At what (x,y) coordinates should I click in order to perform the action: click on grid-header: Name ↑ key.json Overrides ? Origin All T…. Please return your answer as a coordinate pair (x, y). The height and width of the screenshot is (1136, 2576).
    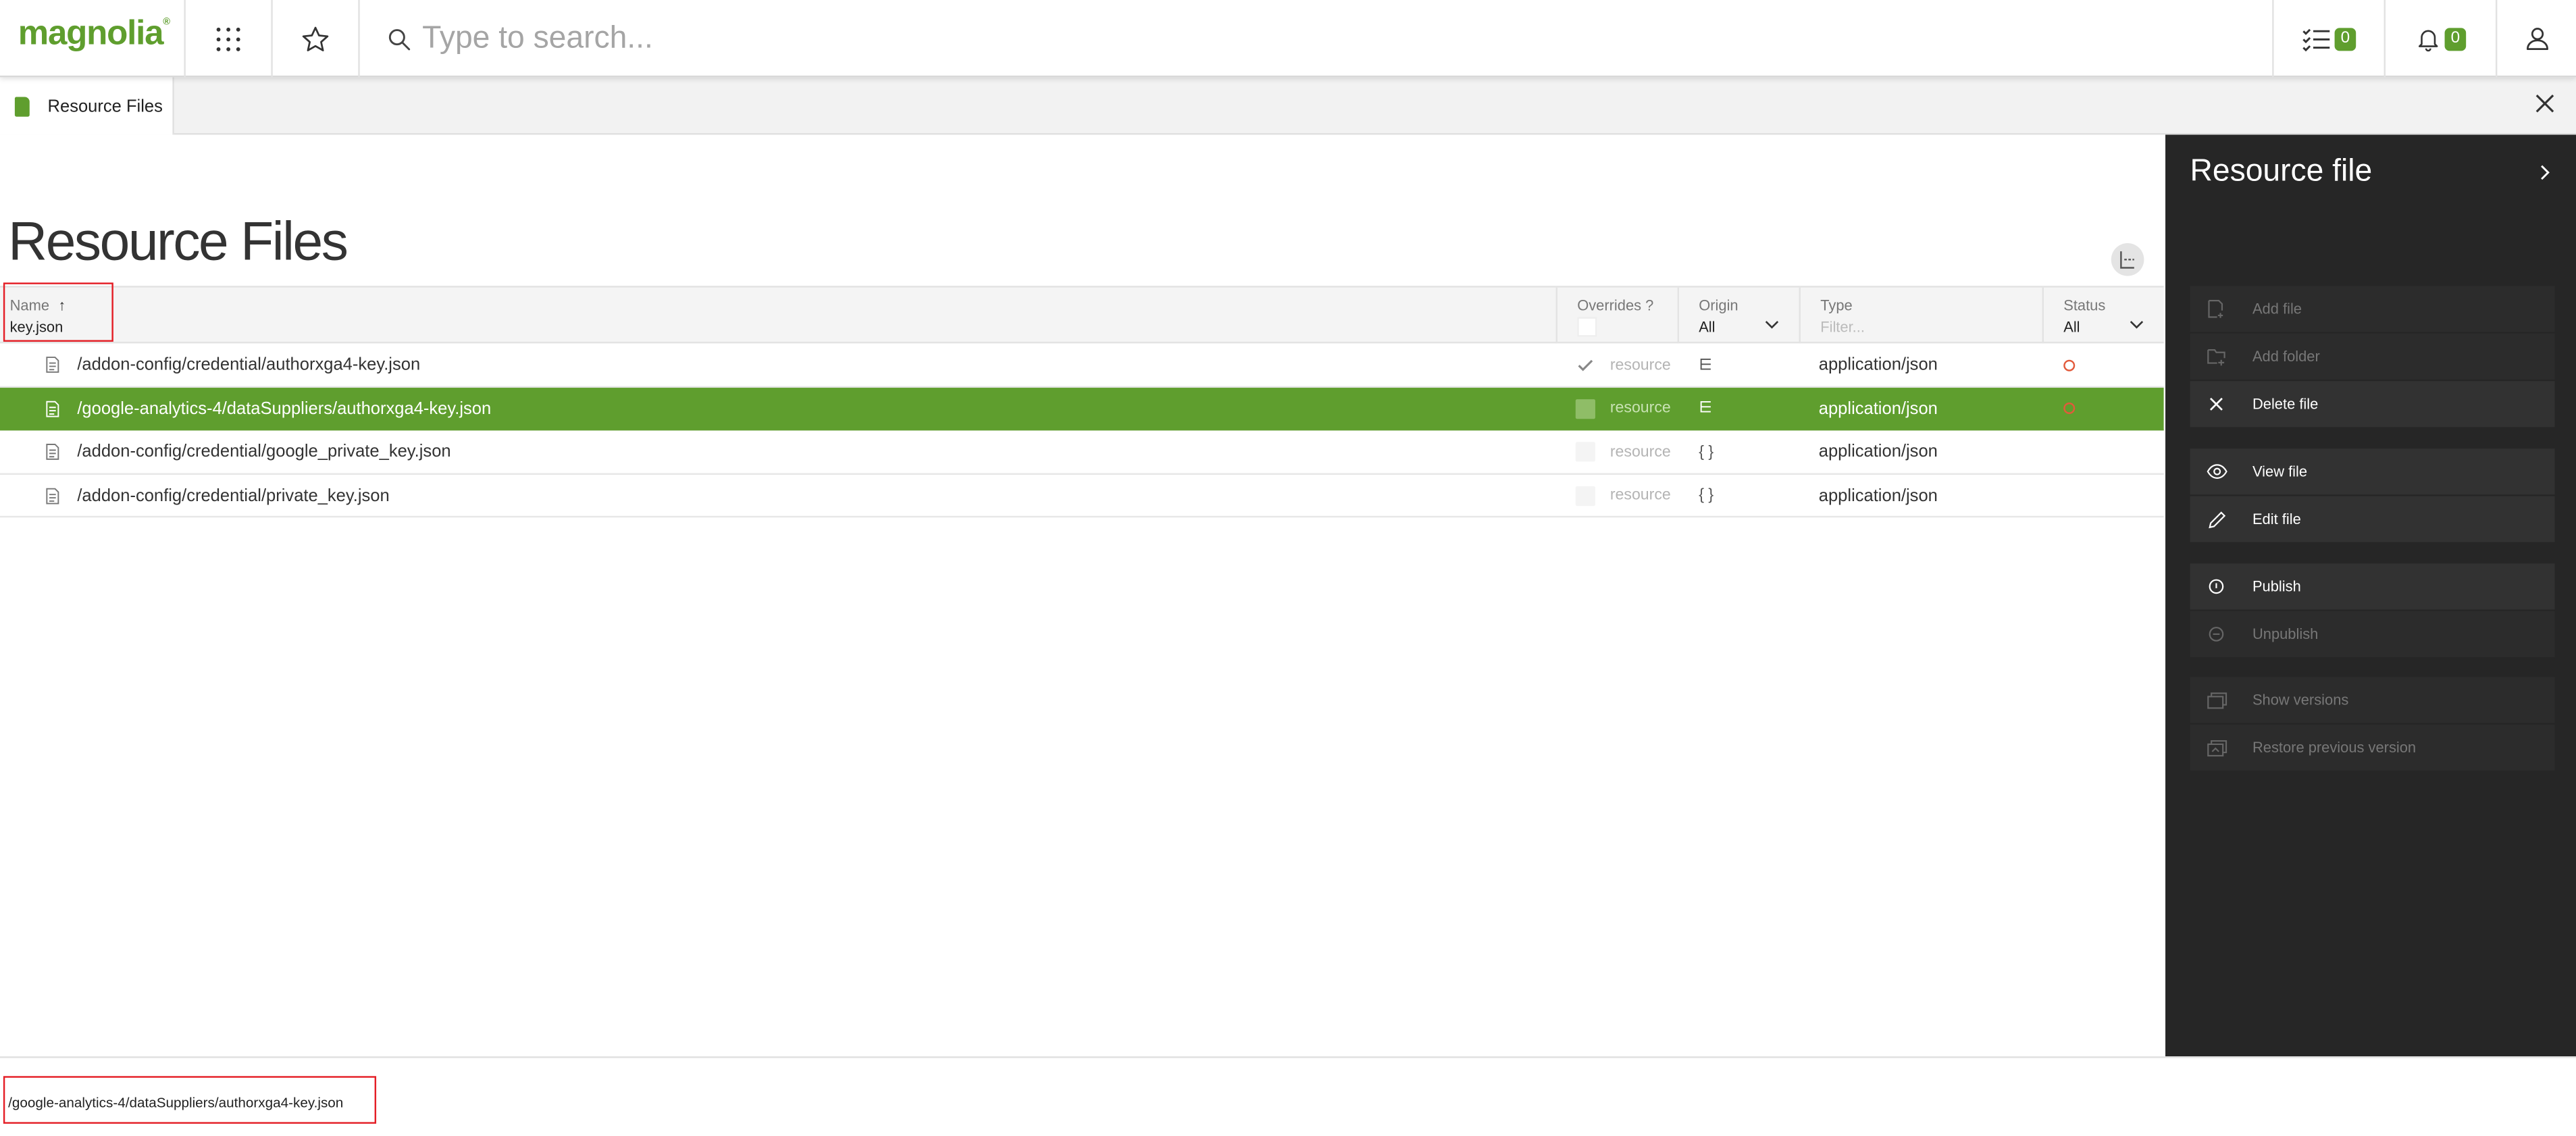
    Looking at the image, I should click on (1082, 315).